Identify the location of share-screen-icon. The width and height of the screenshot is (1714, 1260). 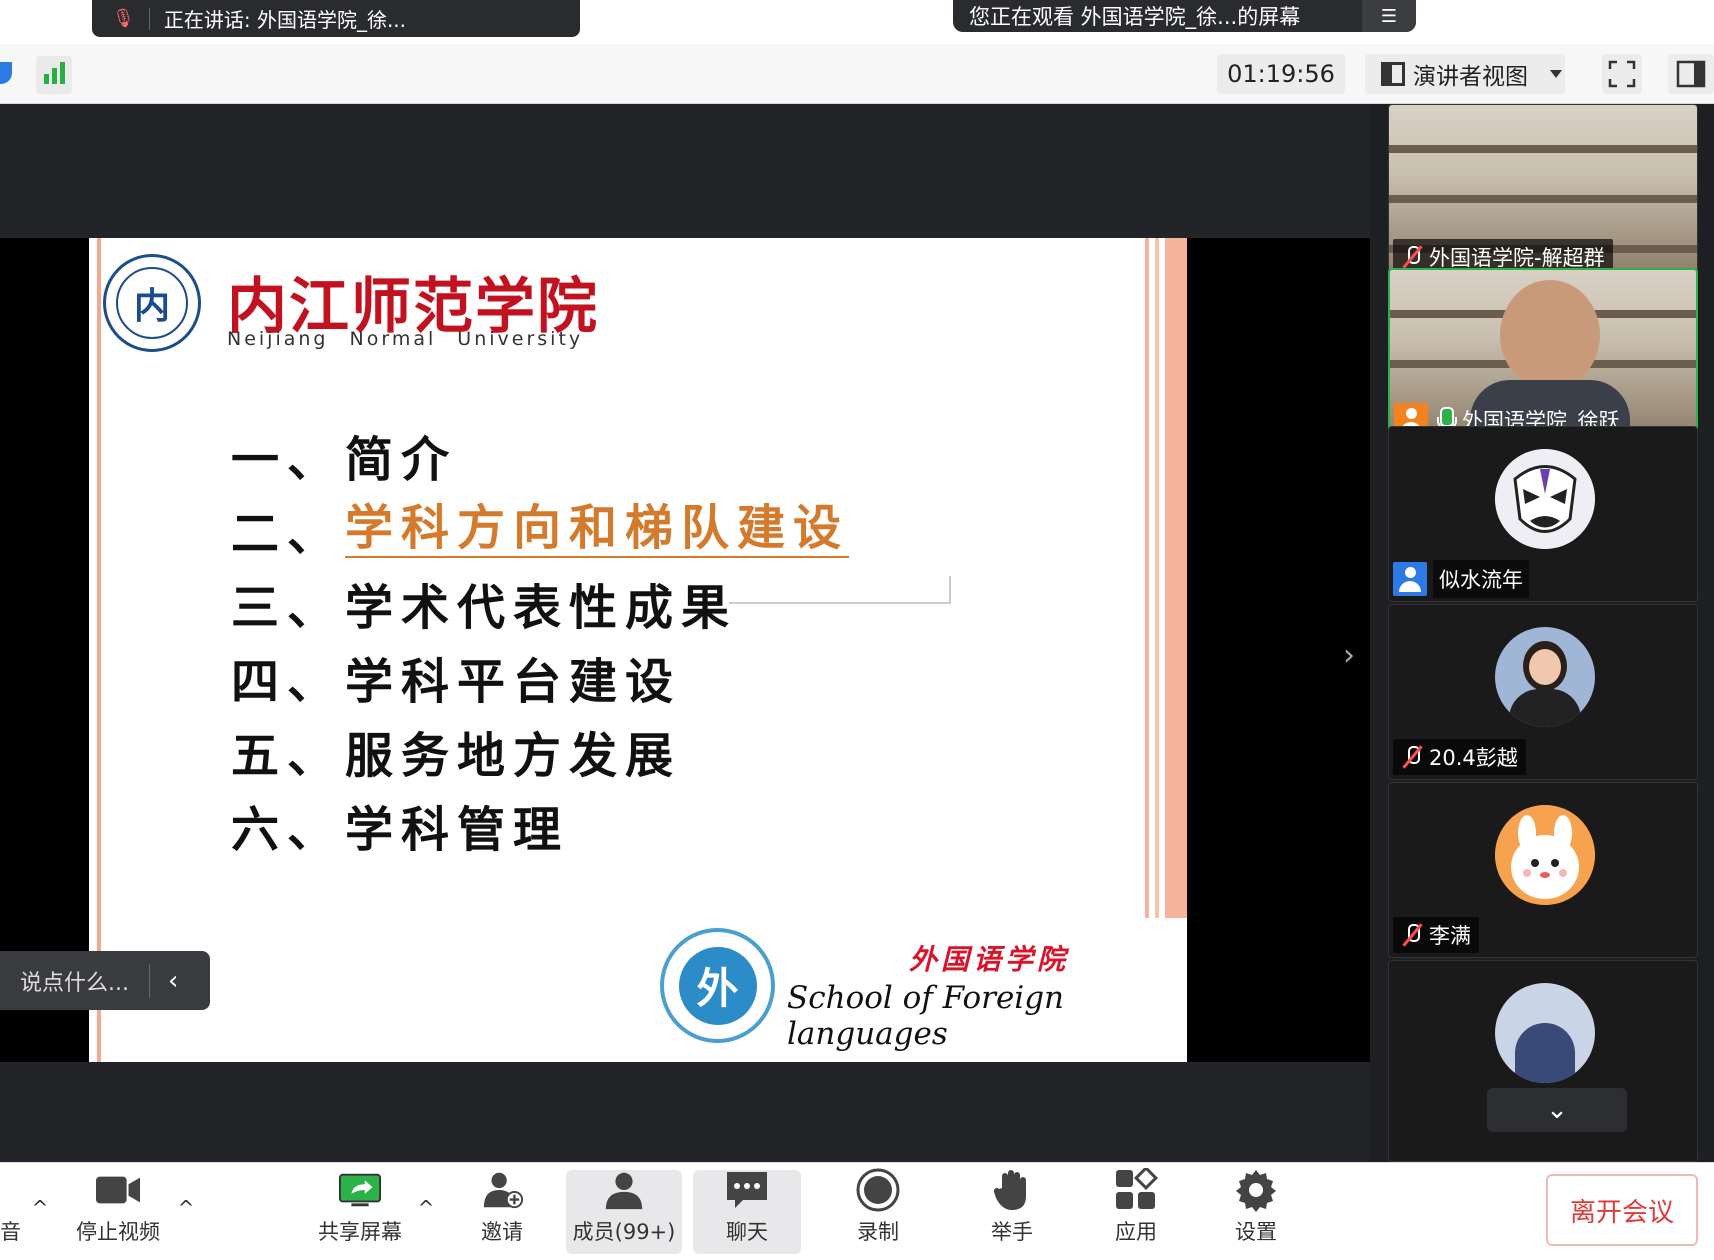
(360, 1190).